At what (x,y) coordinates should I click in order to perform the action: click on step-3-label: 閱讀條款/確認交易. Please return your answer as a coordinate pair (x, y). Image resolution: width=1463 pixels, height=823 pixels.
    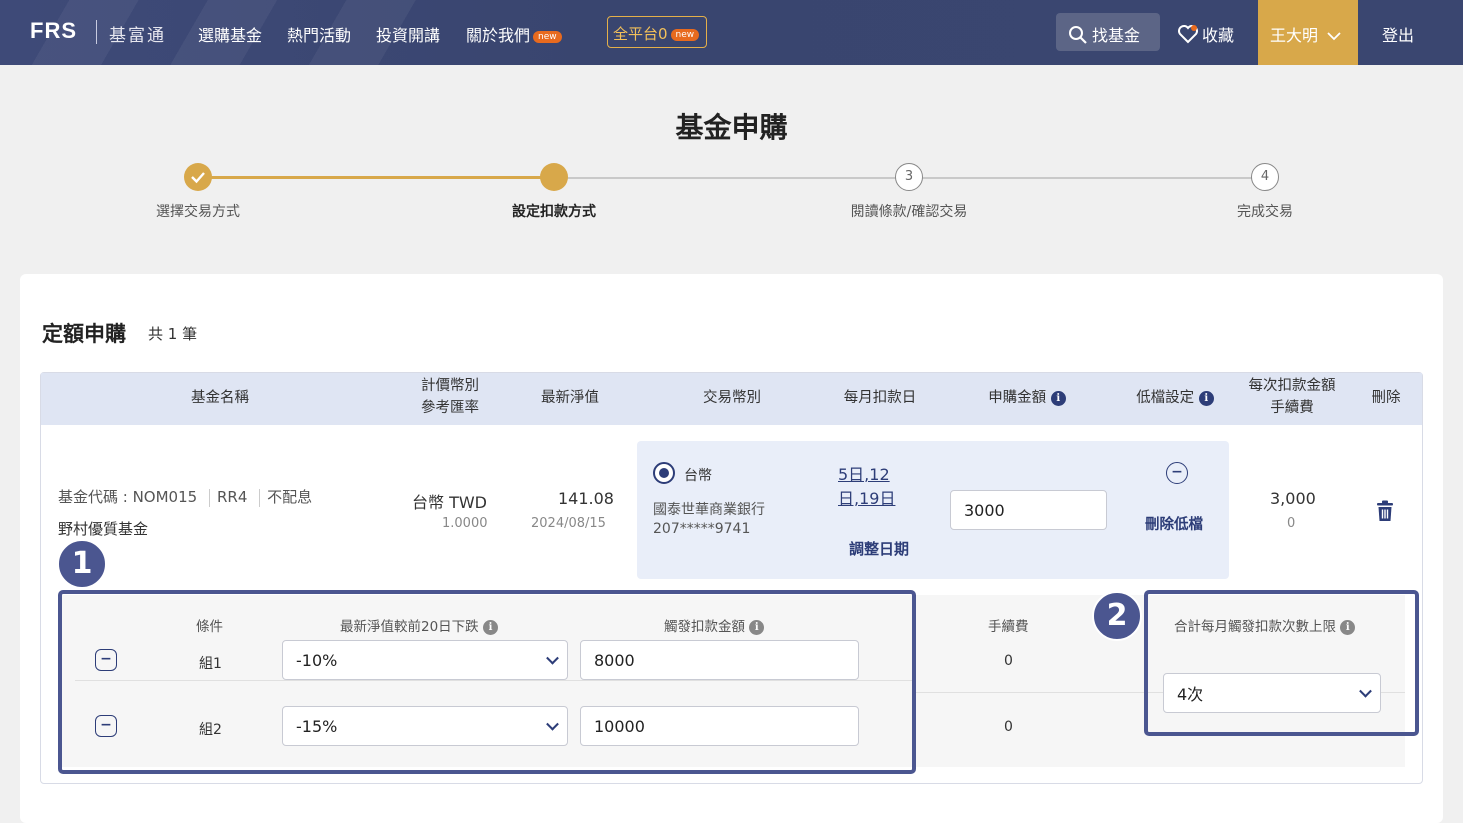
    Looking at the image, I should click on (909, 212).